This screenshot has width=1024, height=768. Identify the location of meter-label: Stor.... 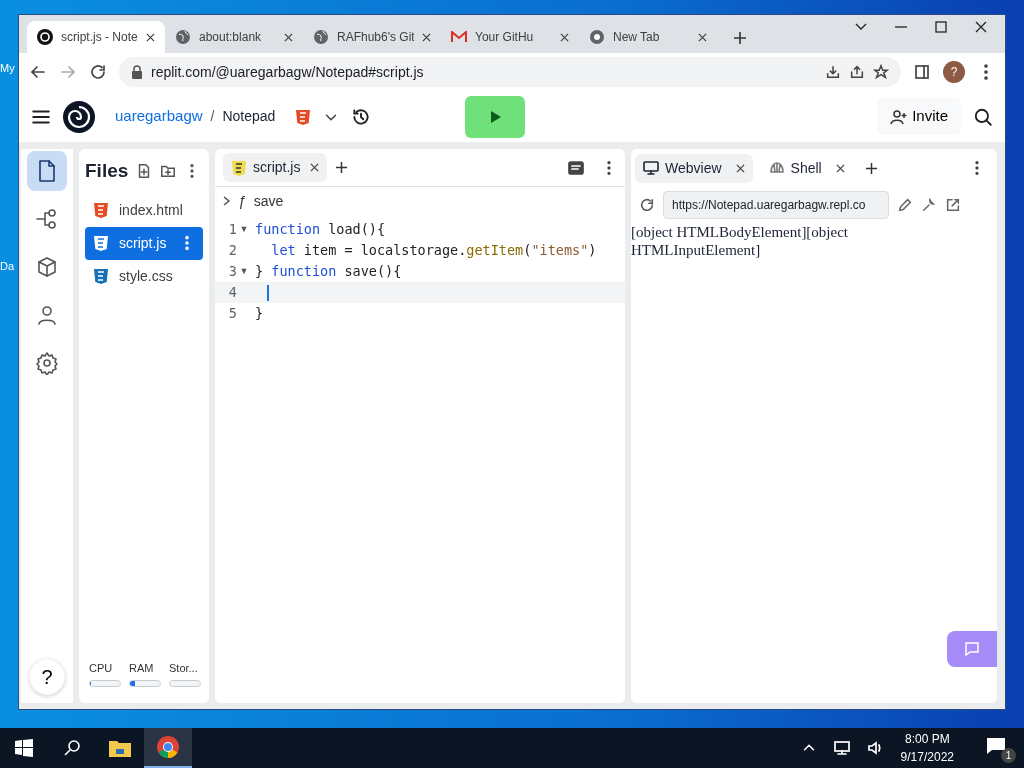
(184, 668).